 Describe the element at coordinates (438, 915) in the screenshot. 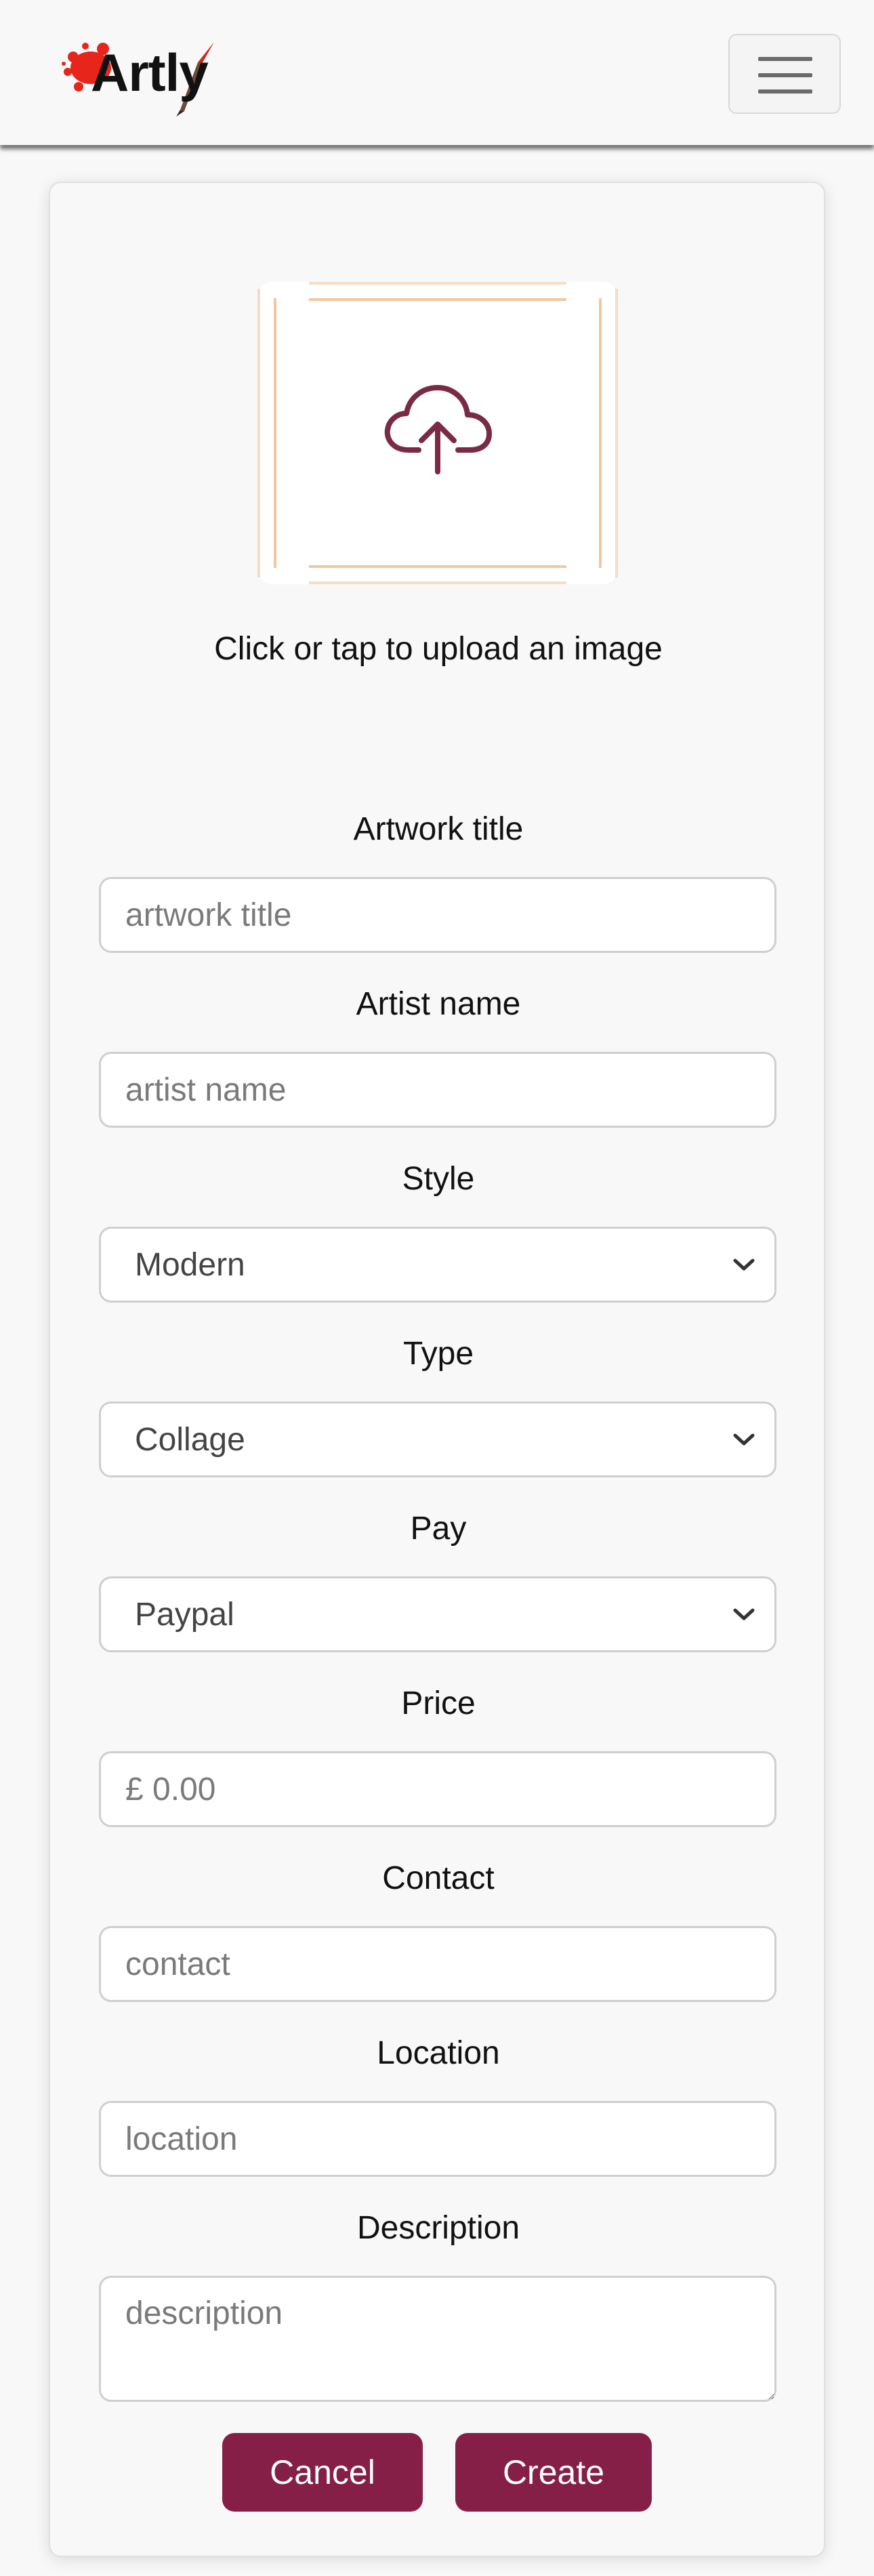

I see `artwork-title-input` at that location.